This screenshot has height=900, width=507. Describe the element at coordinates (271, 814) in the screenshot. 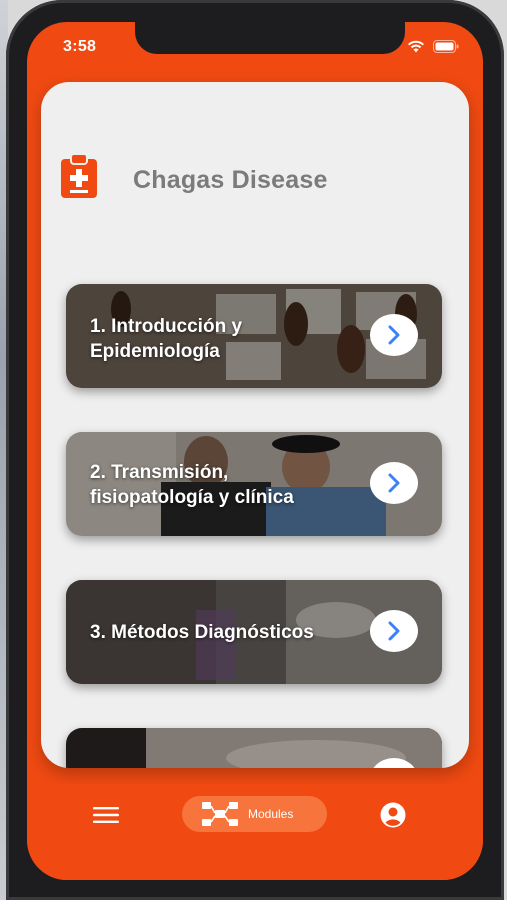

I see `tab-modules-label: Modules` at that location.